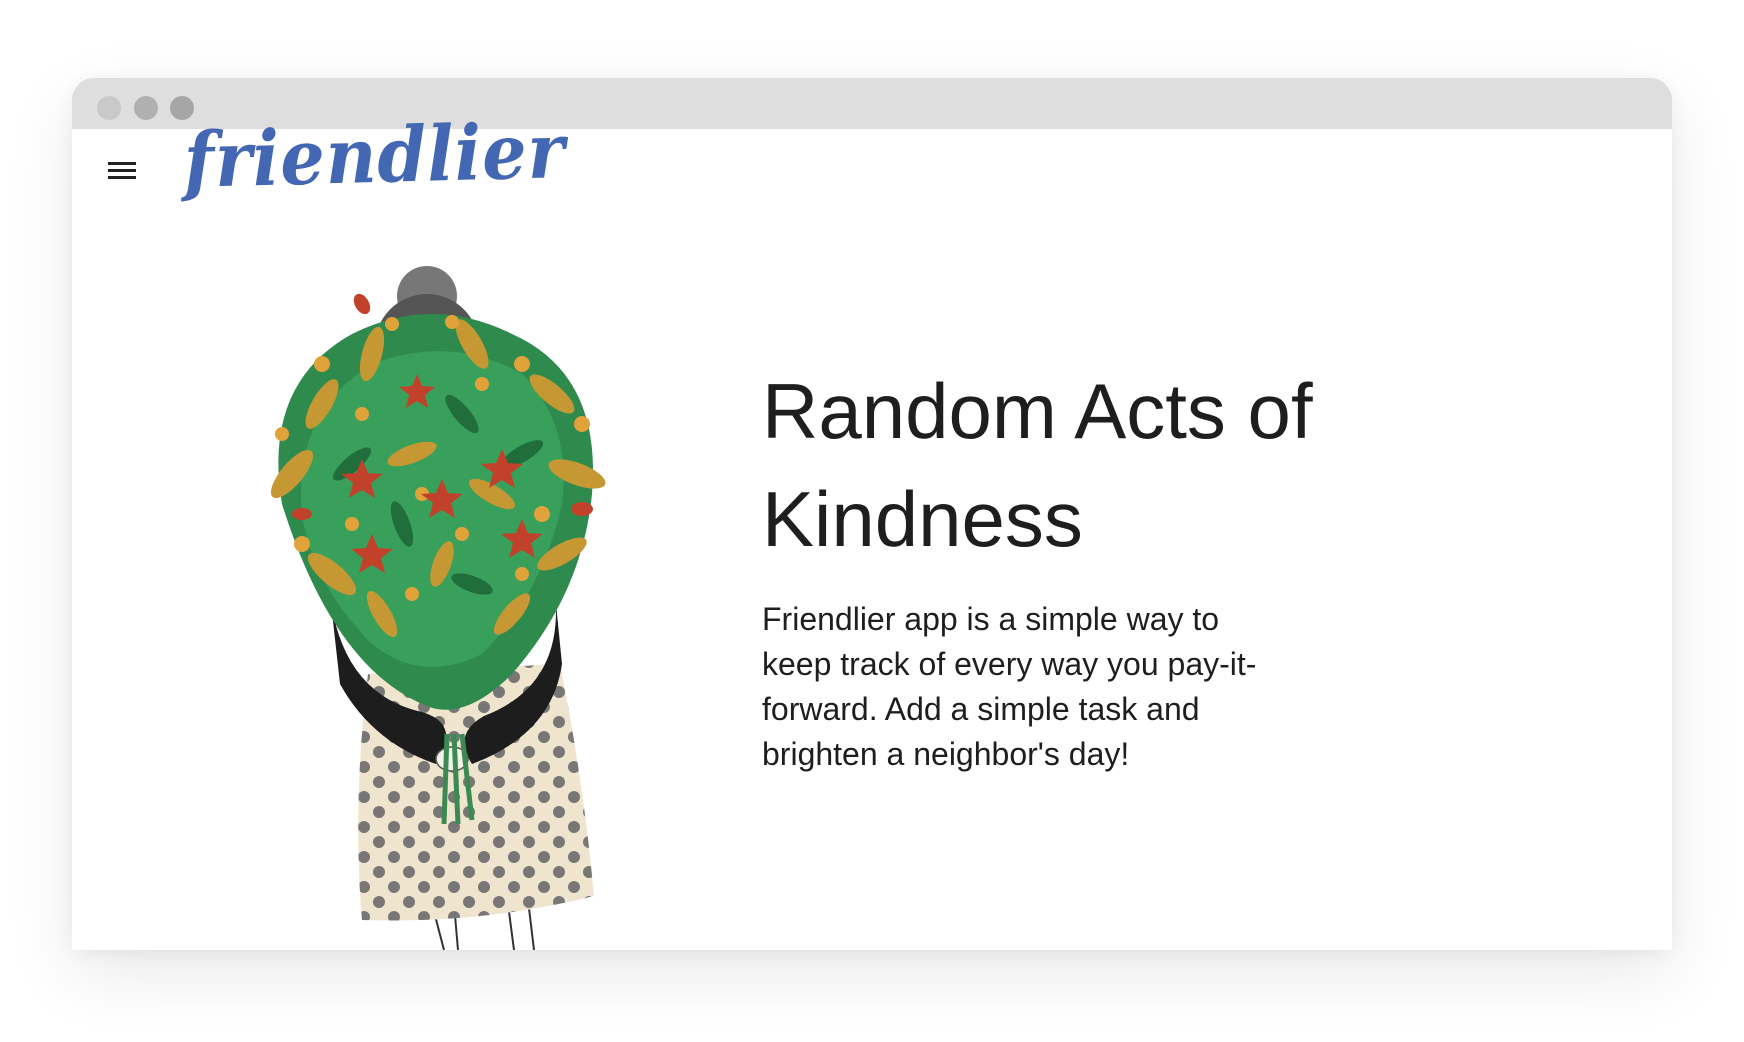 This screenshot has width=1744, height=1042. I want to click on hero-title-line-2: Kindness, so click(922, 519).